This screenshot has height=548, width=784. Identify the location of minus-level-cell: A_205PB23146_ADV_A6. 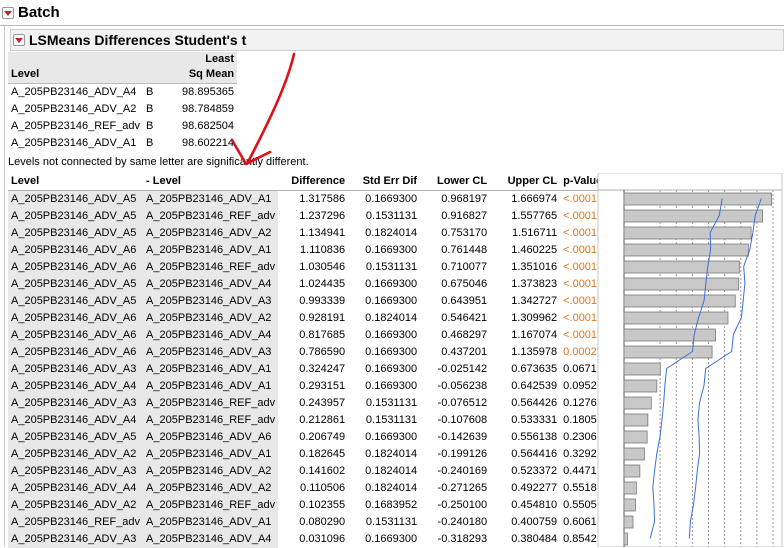
(211, 437).